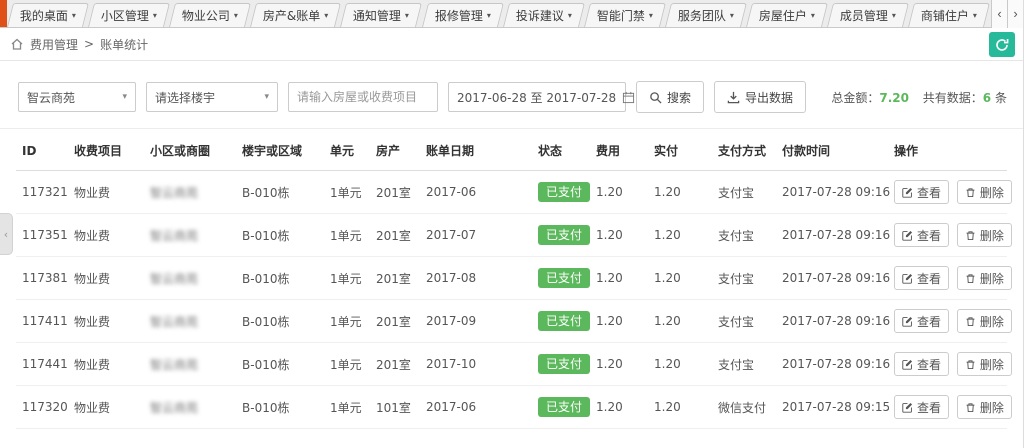  I want to click on keyword-input, so click(363, 97).